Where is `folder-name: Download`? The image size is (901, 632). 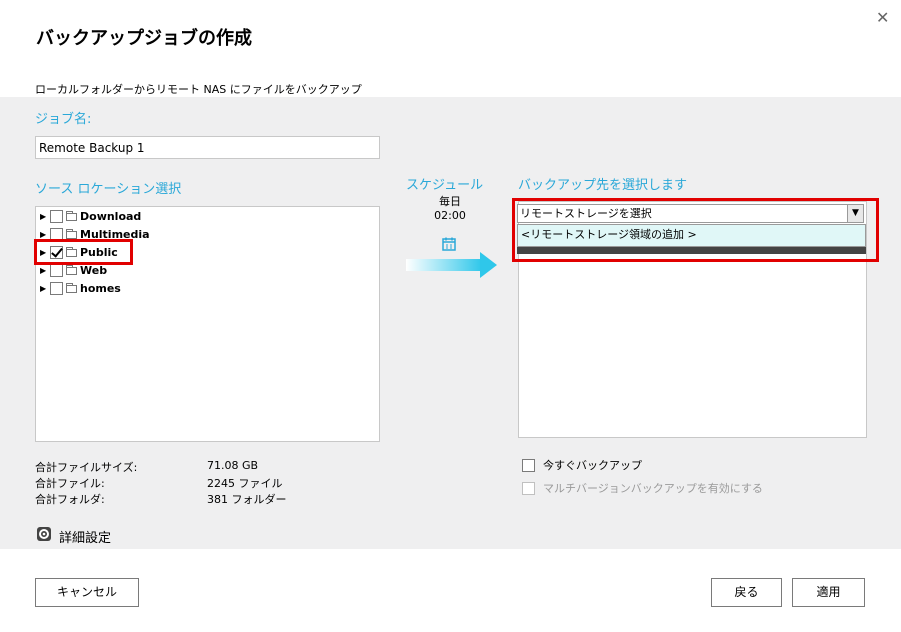
folder-name: Download is located at coordinates (111, 216).